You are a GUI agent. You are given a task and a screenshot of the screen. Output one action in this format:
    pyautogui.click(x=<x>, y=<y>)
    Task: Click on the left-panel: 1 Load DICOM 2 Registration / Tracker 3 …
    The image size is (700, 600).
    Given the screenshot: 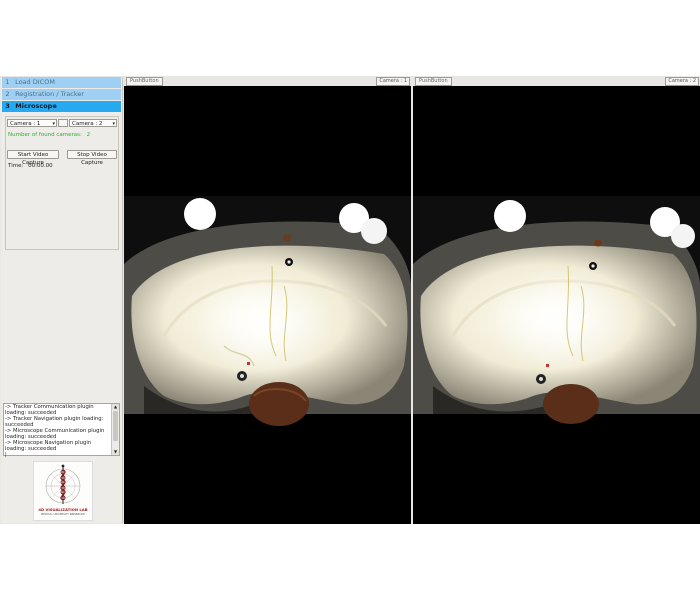 What is the action you would take?
    pyautogui.click(x=62, y=300)
    